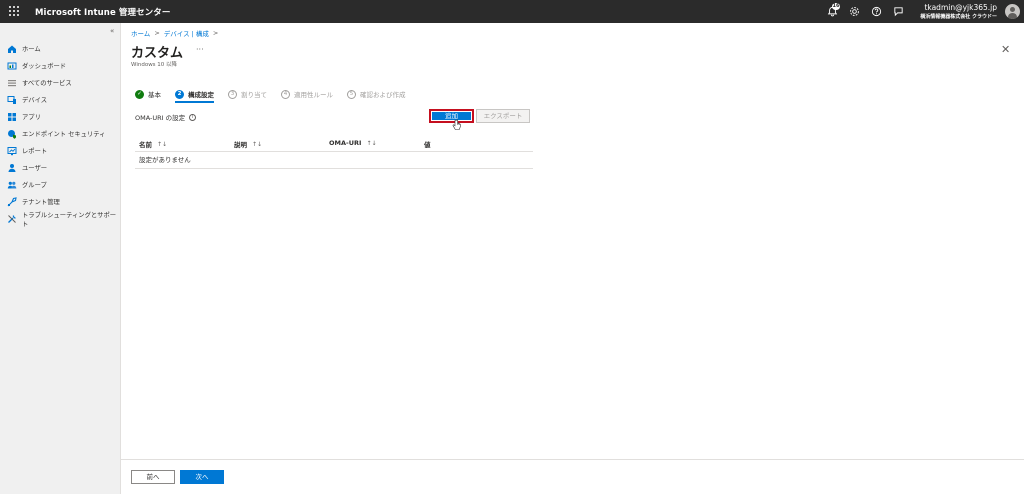 The height and width of the screenshot is (494, 1024). I want to click on step-review-create: 5 確認および作成, so click(376, 94).